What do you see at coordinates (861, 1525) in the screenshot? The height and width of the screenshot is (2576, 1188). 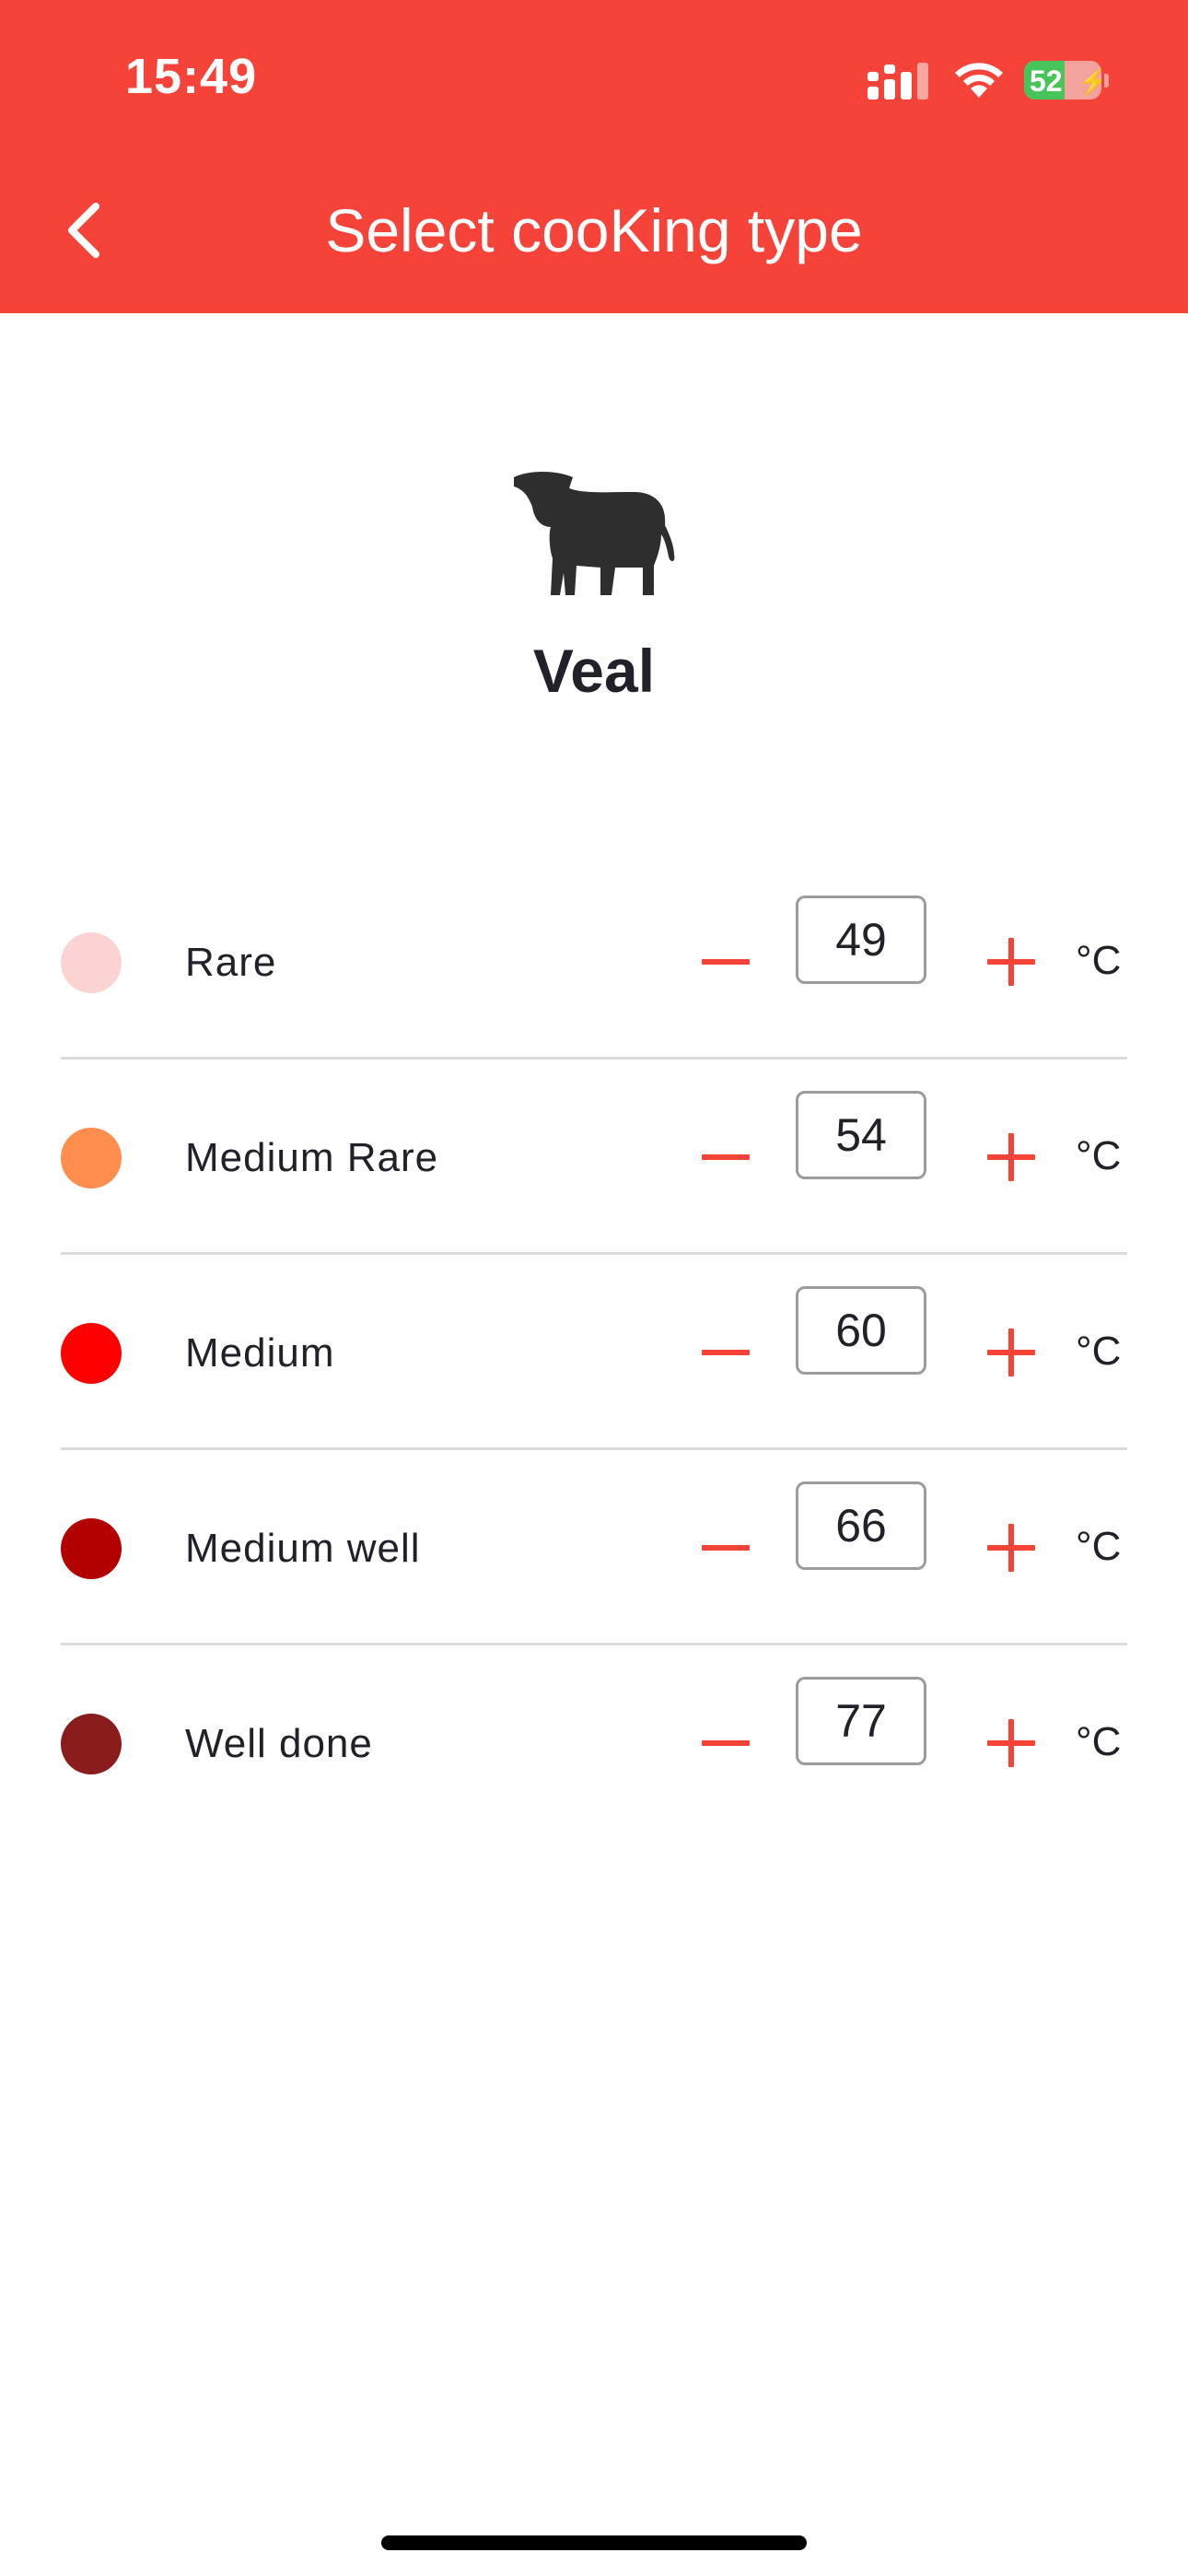 I see `temperature-field: 66` at bounding box center [861, 1525].